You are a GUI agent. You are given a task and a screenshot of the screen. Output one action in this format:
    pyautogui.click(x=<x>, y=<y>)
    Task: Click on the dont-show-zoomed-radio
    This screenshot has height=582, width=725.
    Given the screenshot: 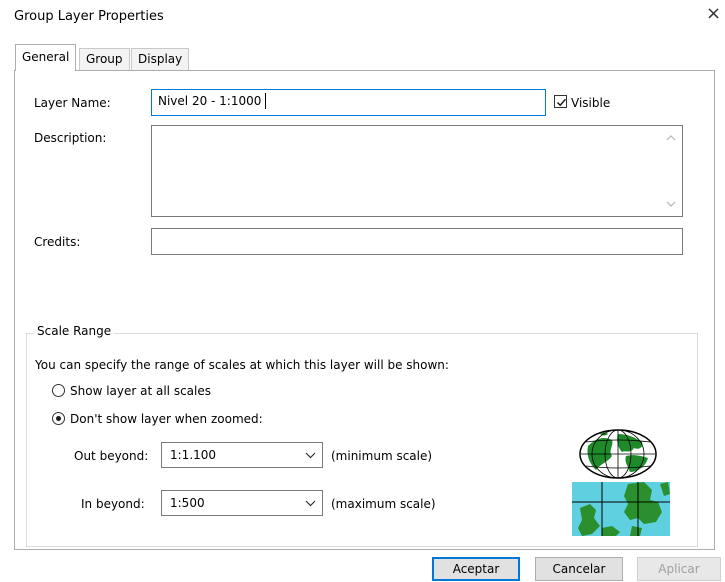 What is the action you would take?
    pyautogui.click(x=58, y=418)
    